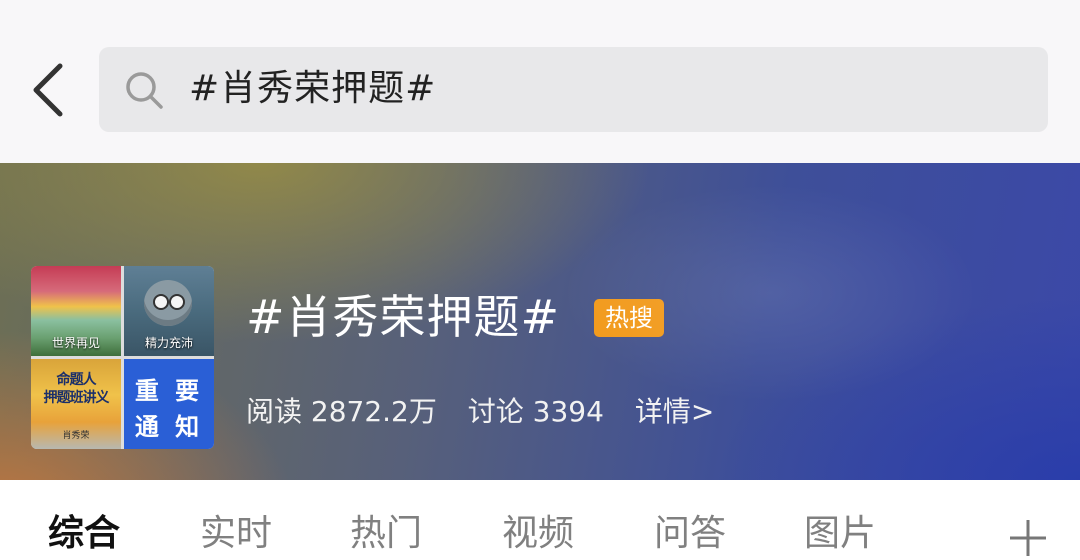 The image size is (1080, 560). What do you see at coordinates (76, 380) in the screenshot?
I see `book-line: 命题人` at bounding box center [76, 380].